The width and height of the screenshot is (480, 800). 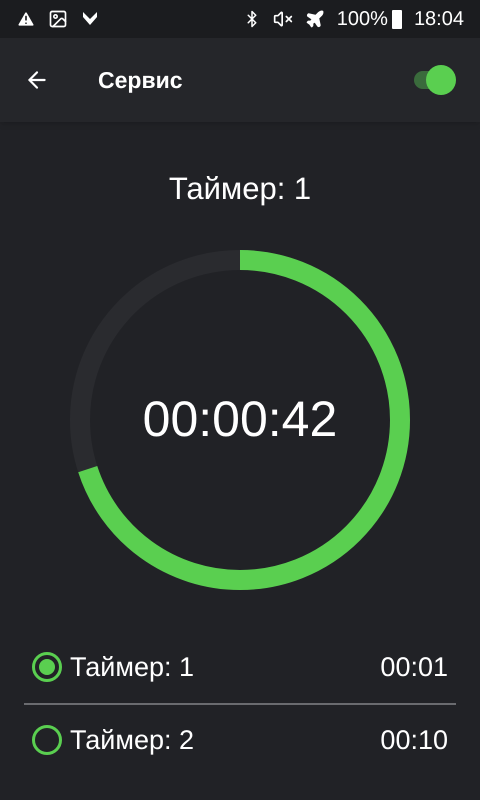 What do you see at coordinates (240, 740) in the screenshot?
I see `timer-list-item: Таймер: 2 00:10` at bounding box center [240, 740].